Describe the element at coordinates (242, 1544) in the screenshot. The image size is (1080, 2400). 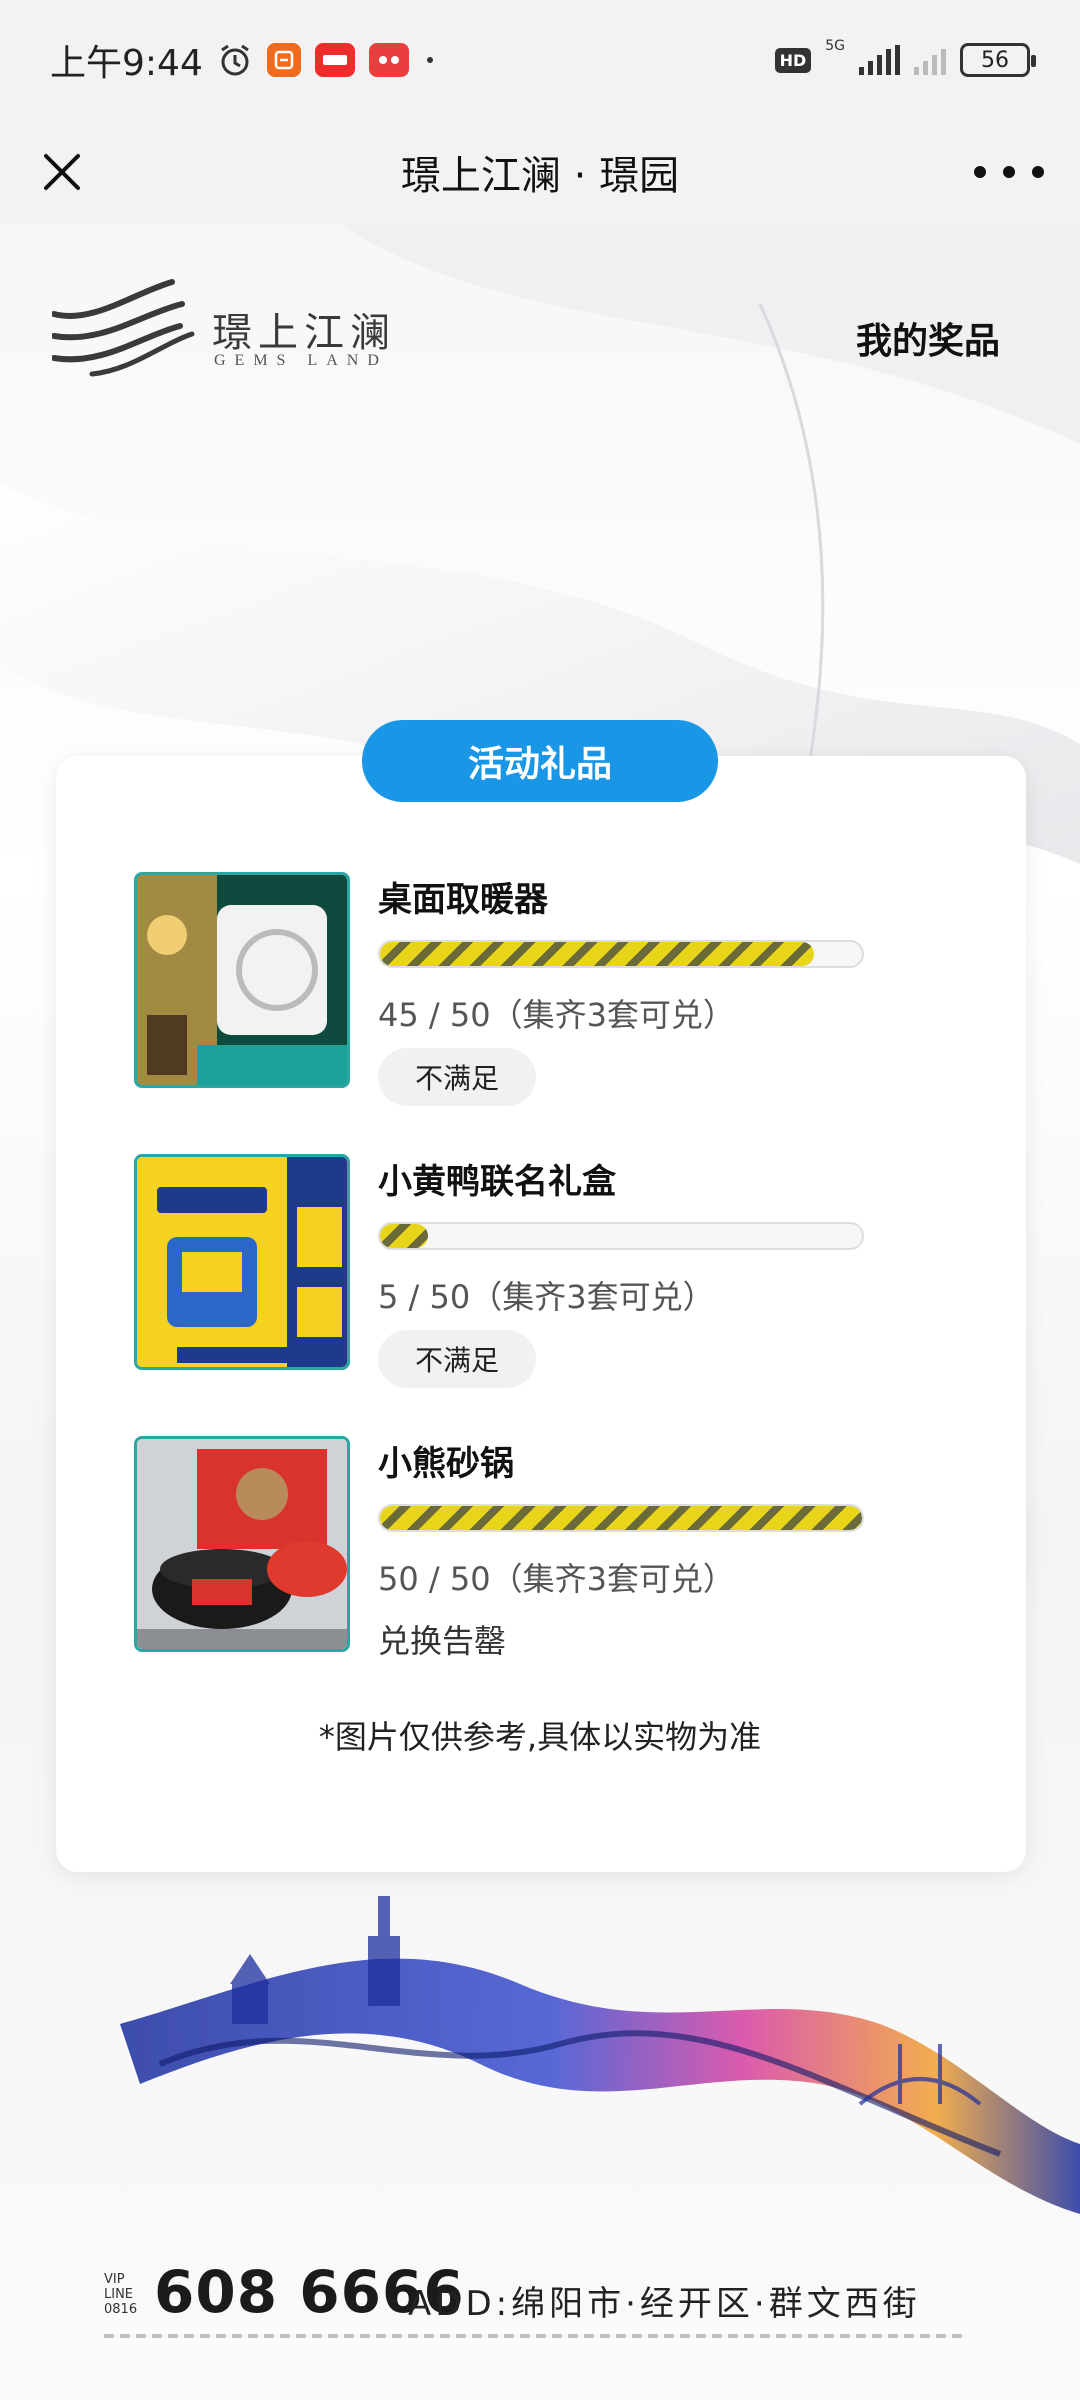
I see `gift-image-casserole` at that location.